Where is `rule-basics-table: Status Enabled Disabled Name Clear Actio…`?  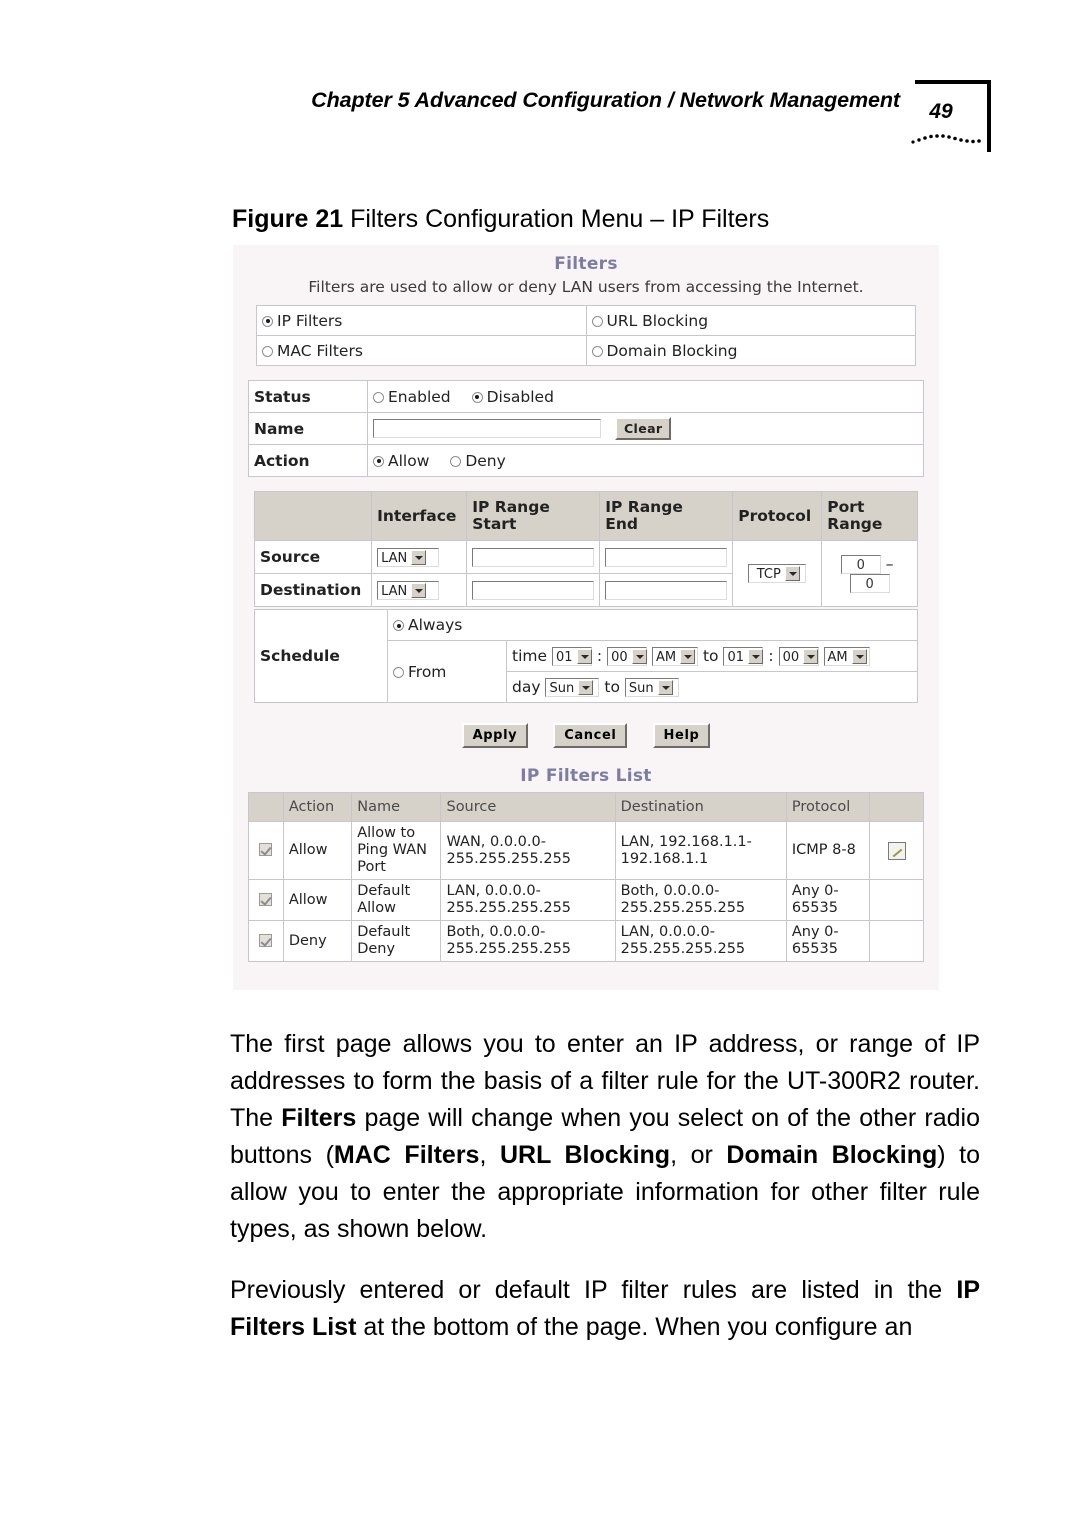
rule-basics-table: Status Enabled Disabled Name Clear Actio… is located at coordinates (586, 428).